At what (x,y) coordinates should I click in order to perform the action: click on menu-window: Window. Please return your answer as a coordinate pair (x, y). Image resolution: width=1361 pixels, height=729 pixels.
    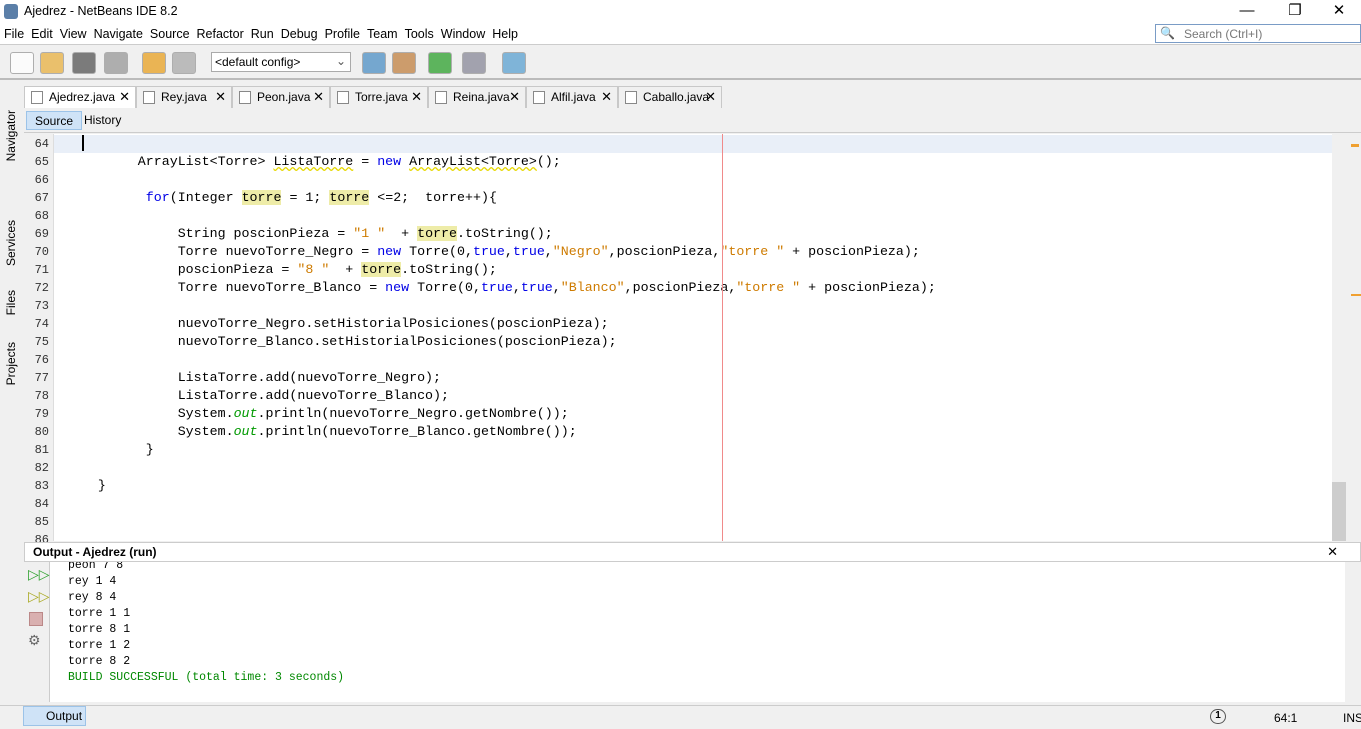
    Looking at the image, I should click on (462, 32).